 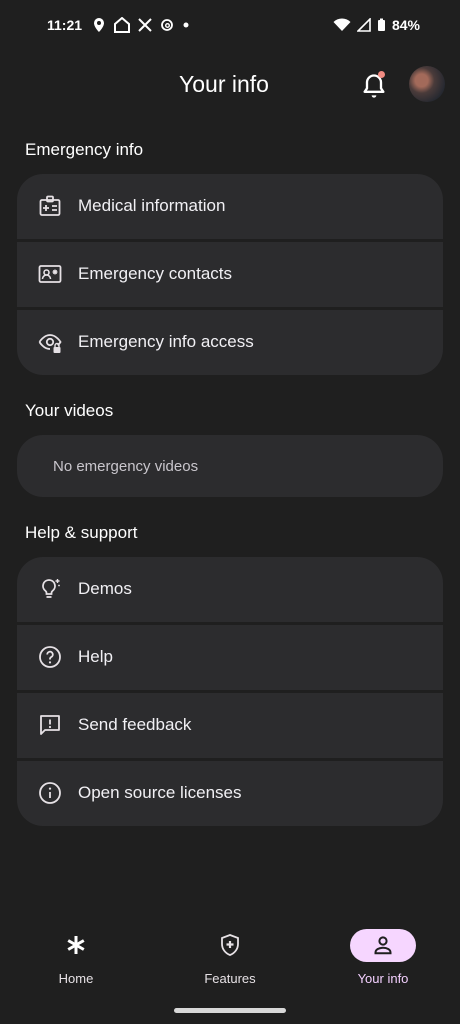 I want to click on list-item-demos: Demos, so click(x=230, y=589).